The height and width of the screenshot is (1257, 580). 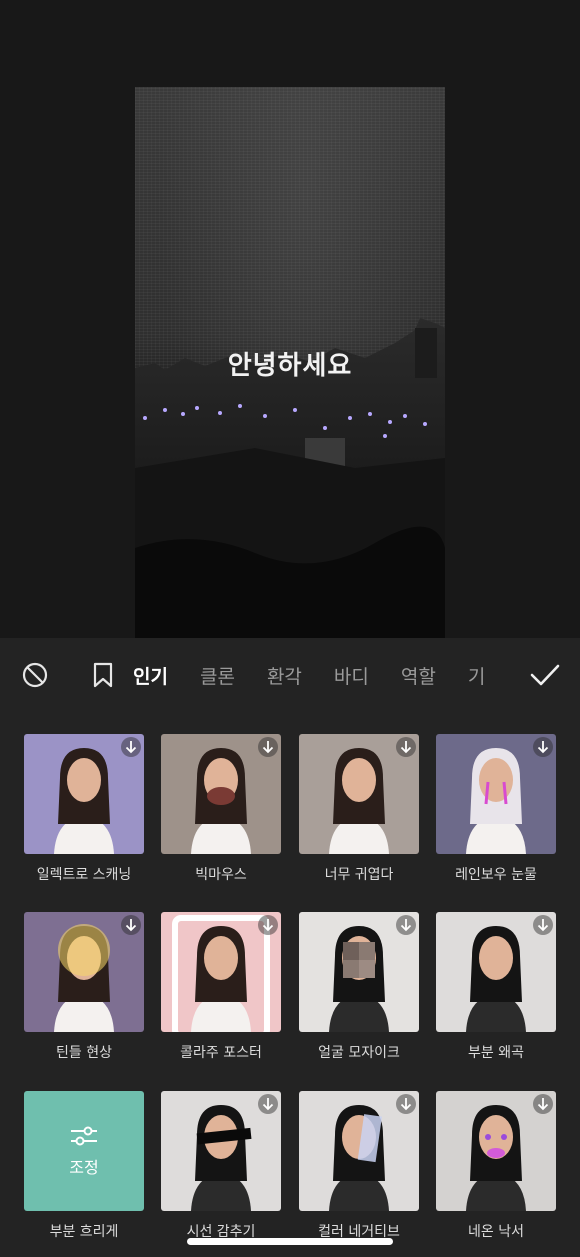 I want to click on effect-label: 얼굴 모자이크, so click(x=359, y=1053).